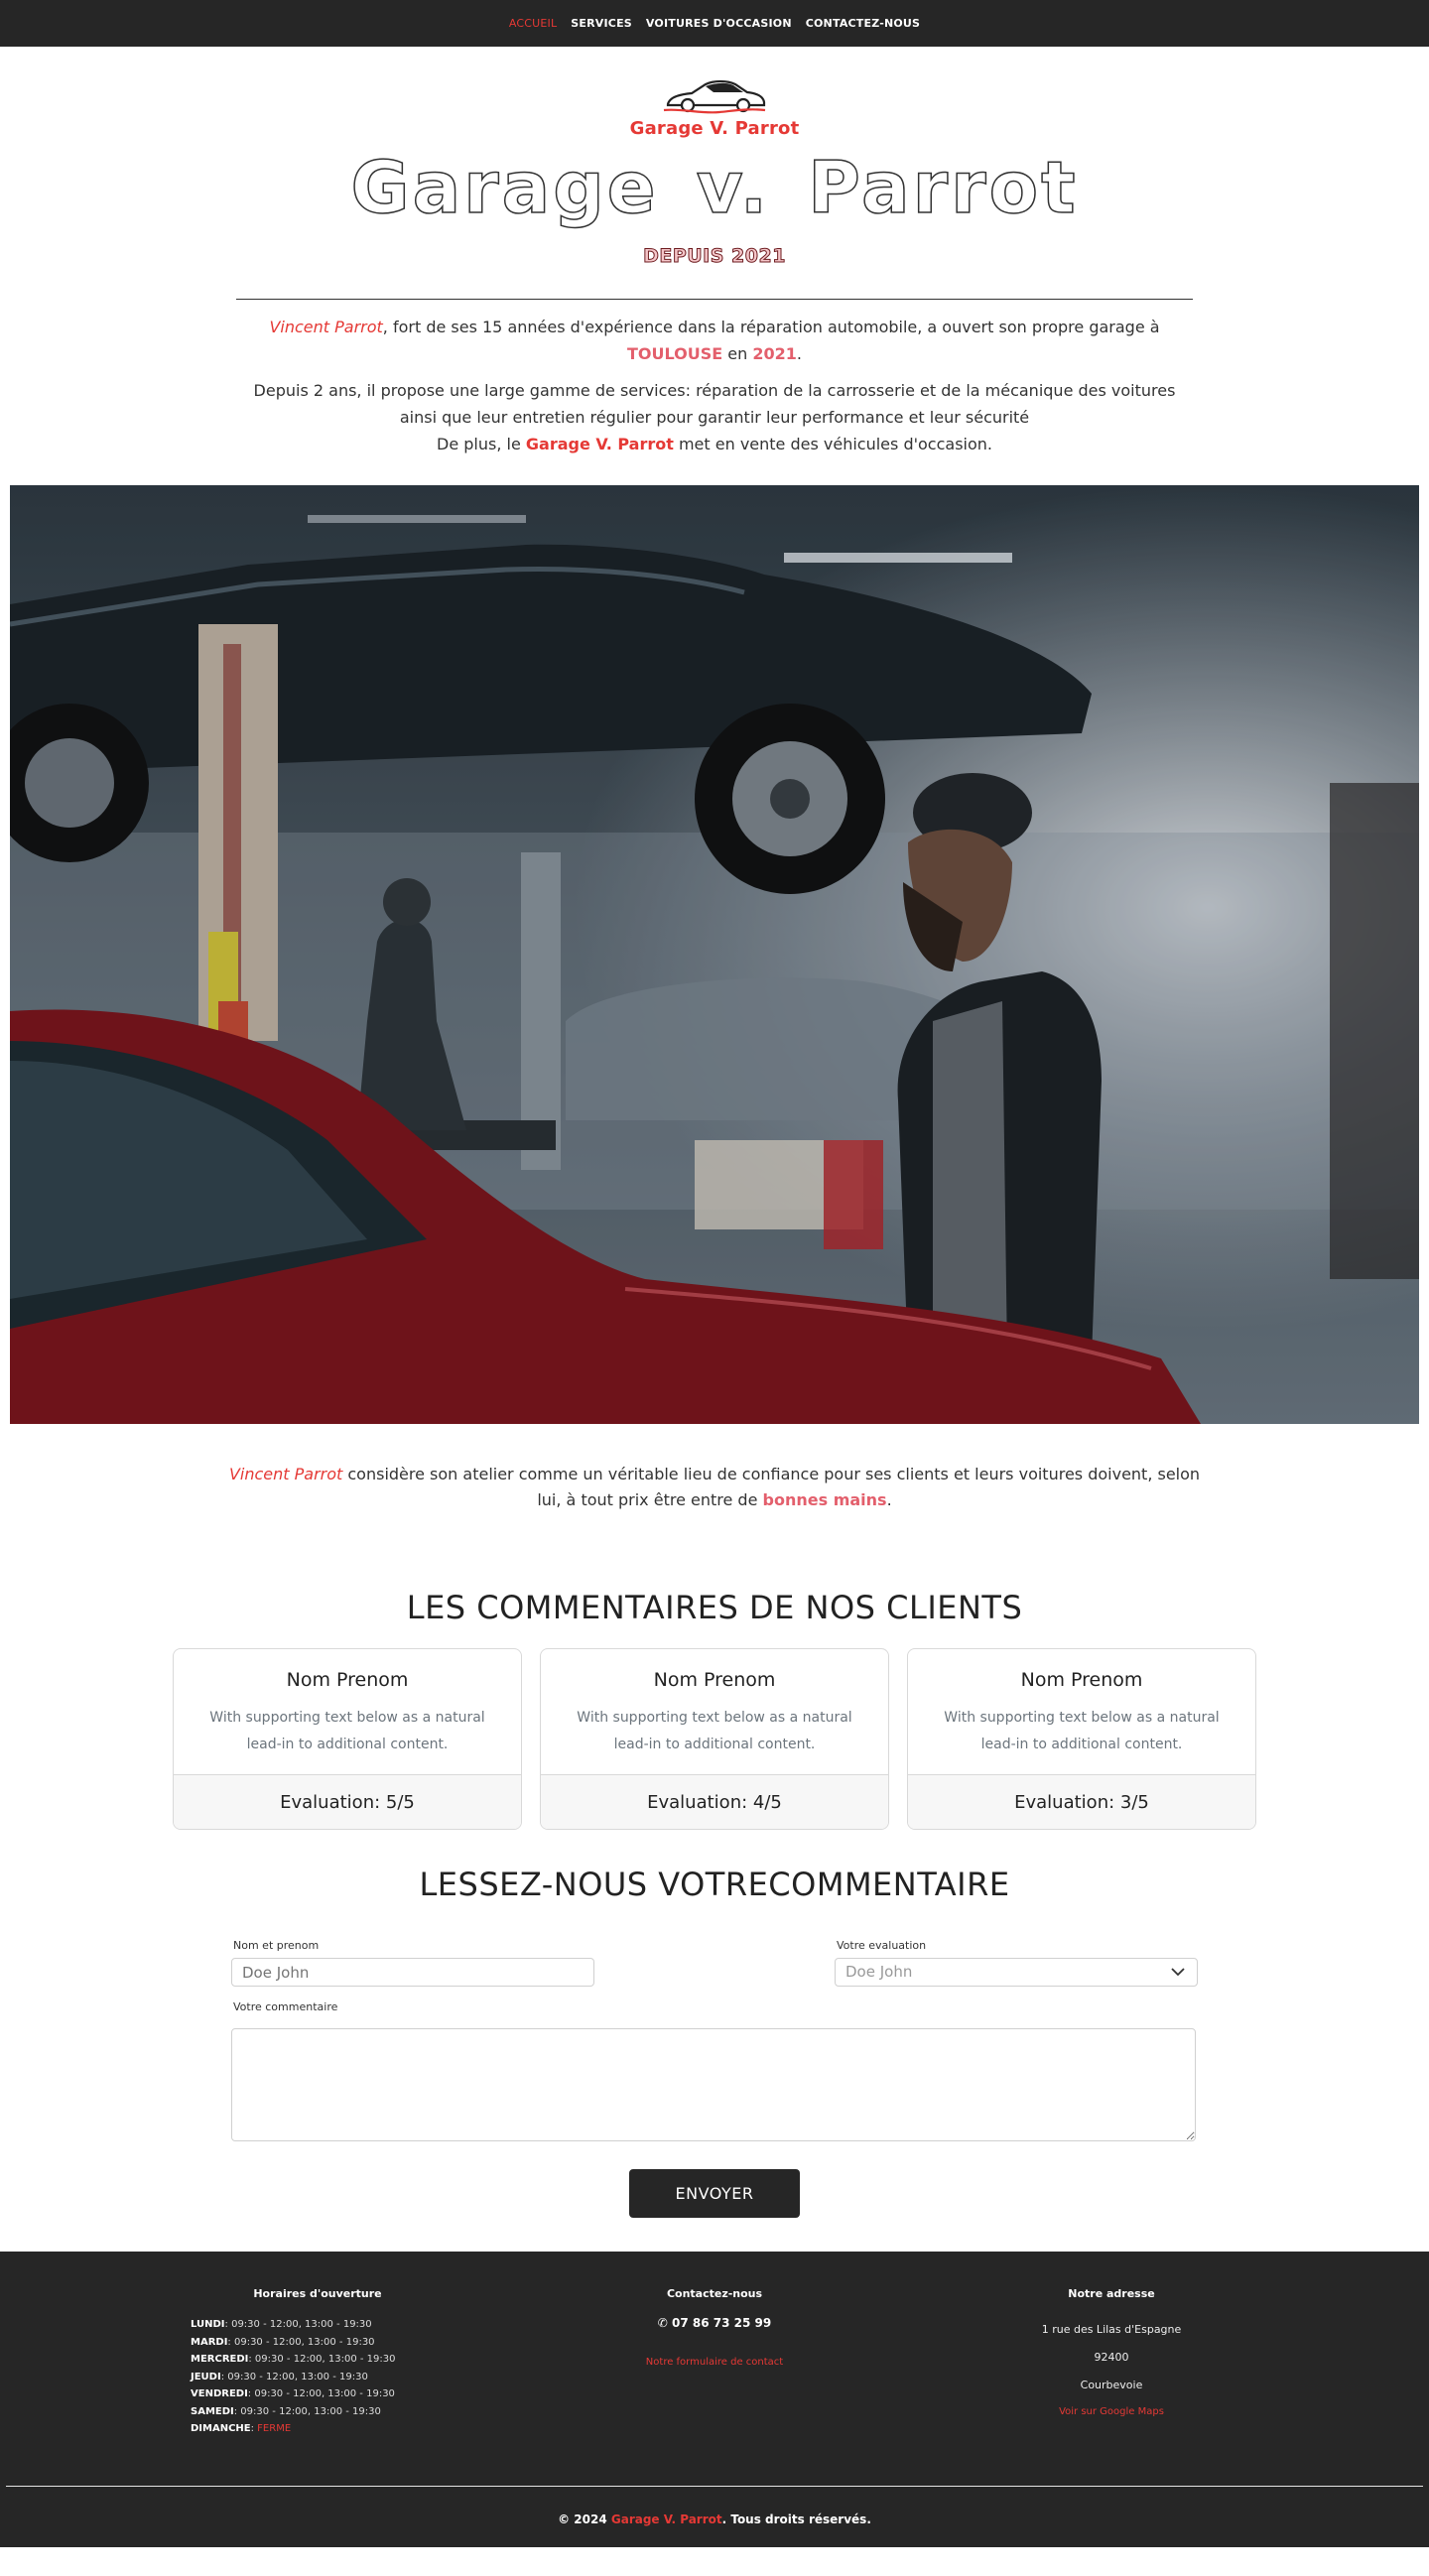  I want to click on day-label: JEUDI, so click(206, 2377).